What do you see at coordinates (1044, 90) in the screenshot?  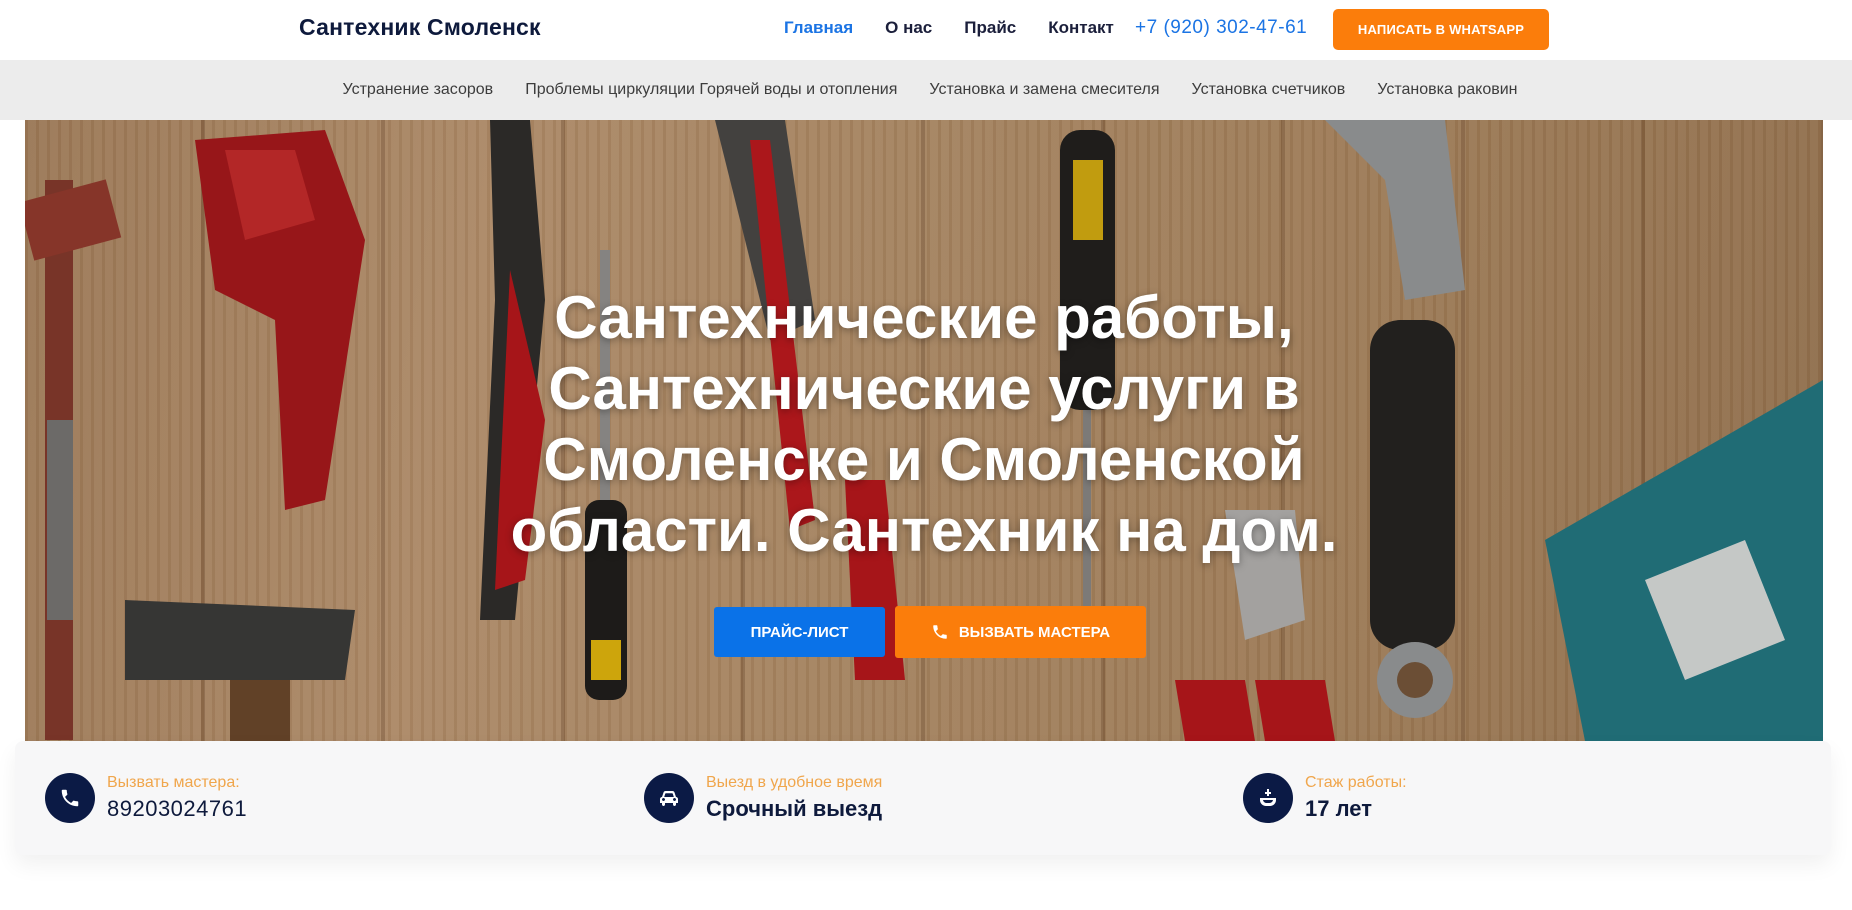 I see `subnav-item-mixer: Установка и замена смесителя` at bounding box center [1044, 90].